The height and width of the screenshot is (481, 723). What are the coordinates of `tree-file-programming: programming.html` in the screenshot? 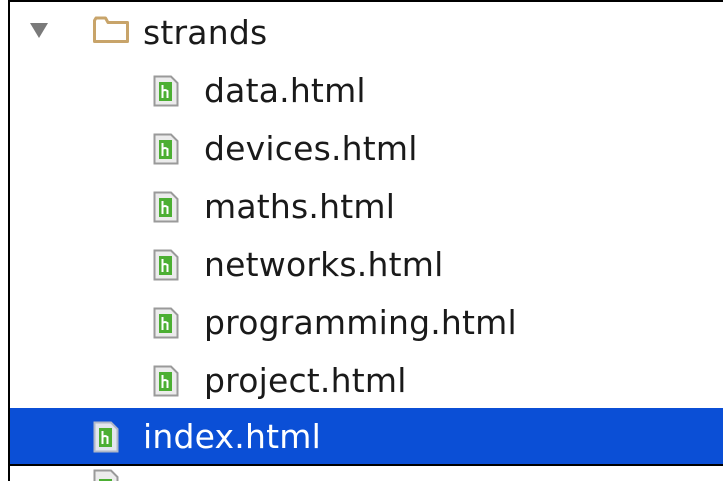 It's located at (366, 323).